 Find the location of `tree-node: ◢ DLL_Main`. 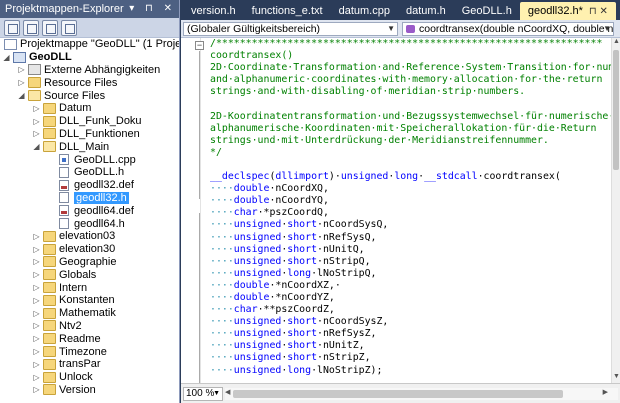

tree-node: ◢ DLL_Main is located at coordinates (89, 146).